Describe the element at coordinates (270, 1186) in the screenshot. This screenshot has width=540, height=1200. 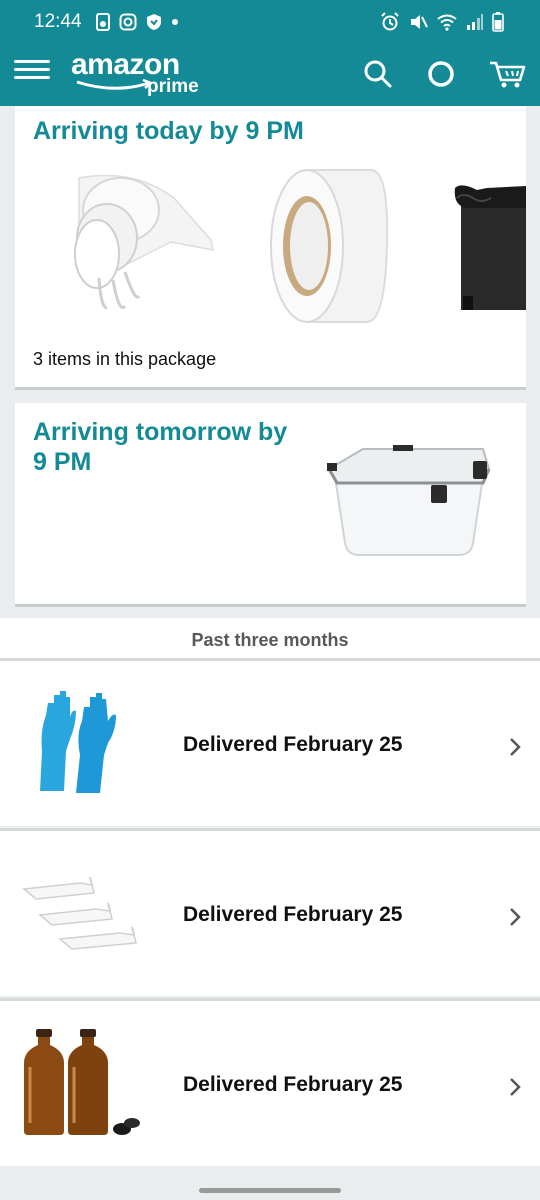
I see `gesture-bar` at that location.